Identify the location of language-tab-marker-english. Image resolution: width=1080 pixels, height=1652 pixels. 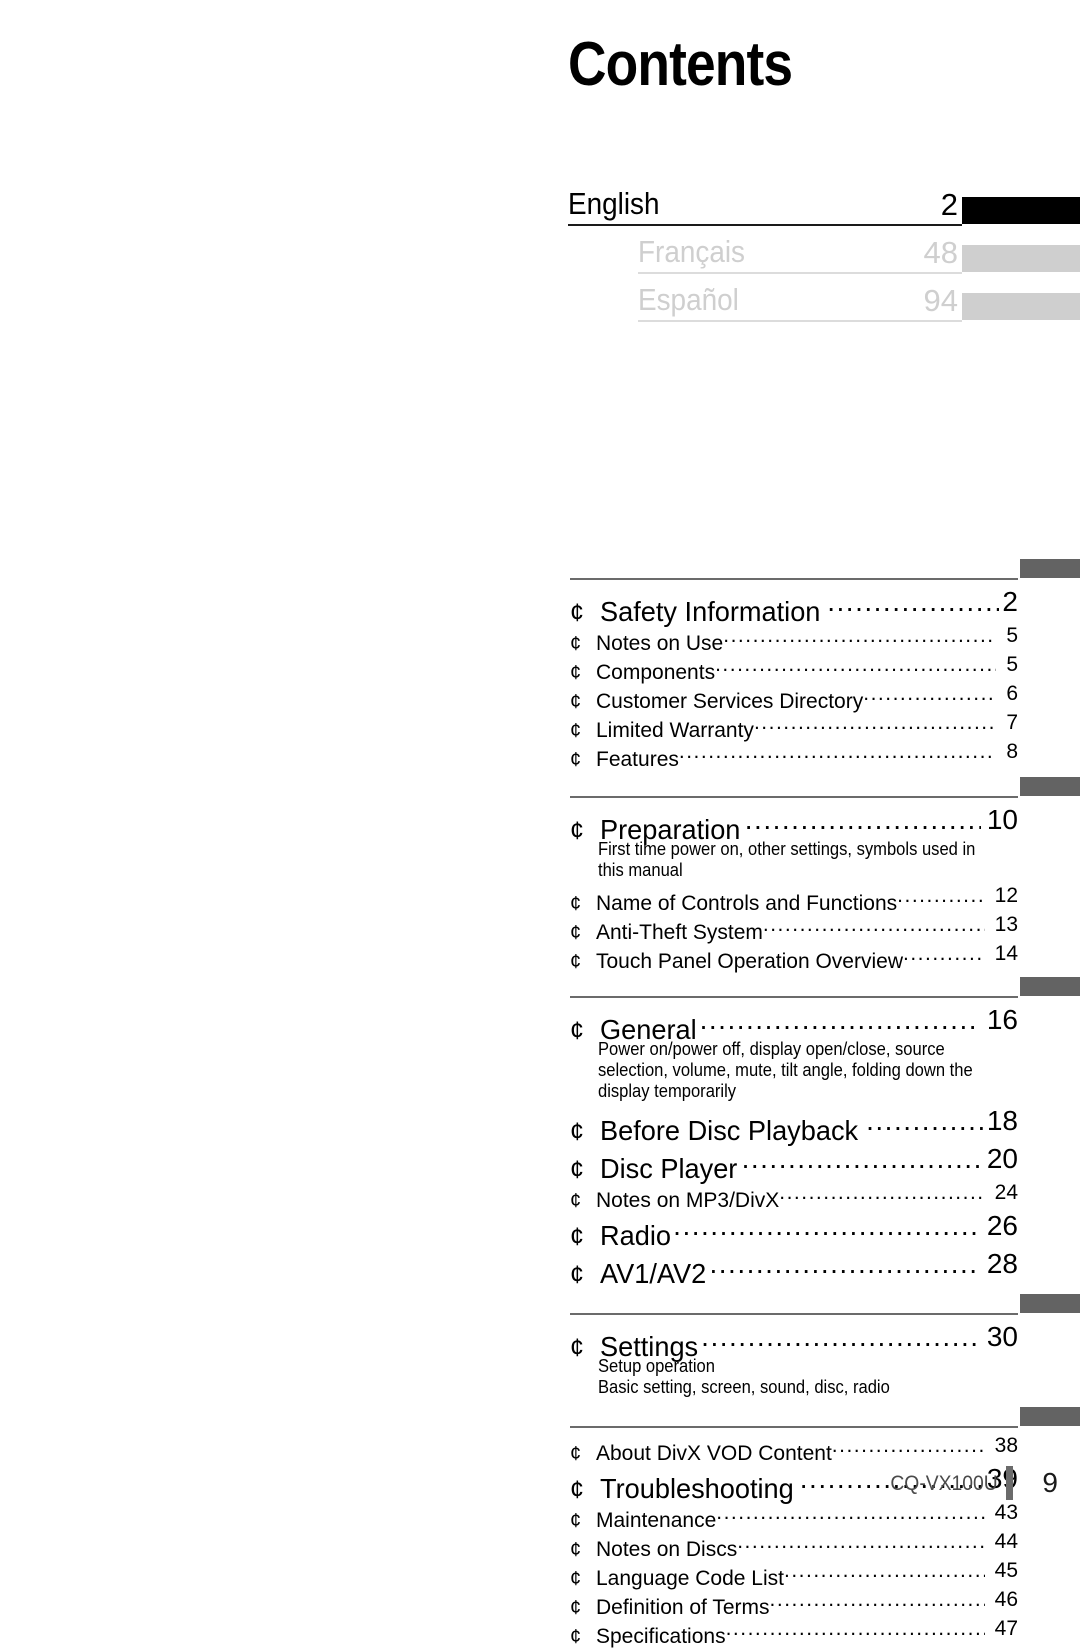
(1021, 210).